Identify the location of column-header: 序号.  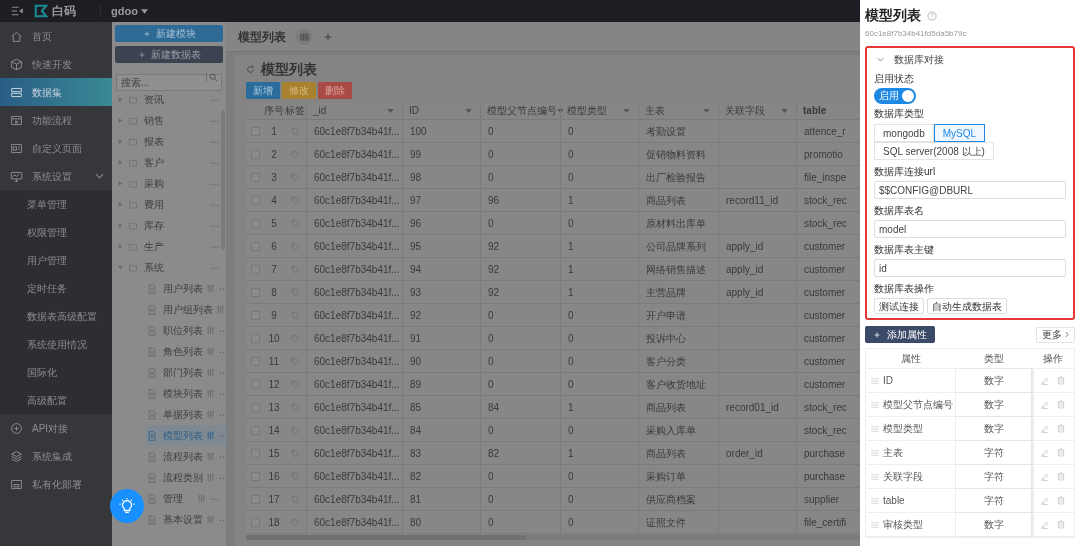
(274, 110).